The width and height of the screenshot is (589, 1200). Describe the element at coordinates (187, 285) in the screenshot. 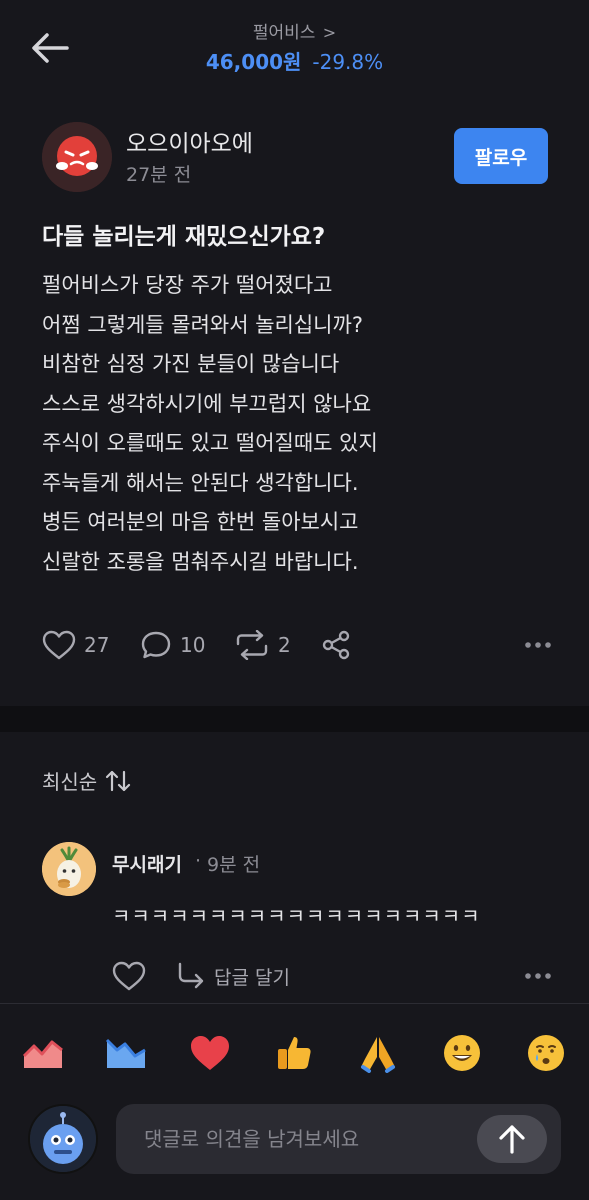

I see `post-body-line: 펄어비스가 당장 주가 떨어졌다고` at that location.